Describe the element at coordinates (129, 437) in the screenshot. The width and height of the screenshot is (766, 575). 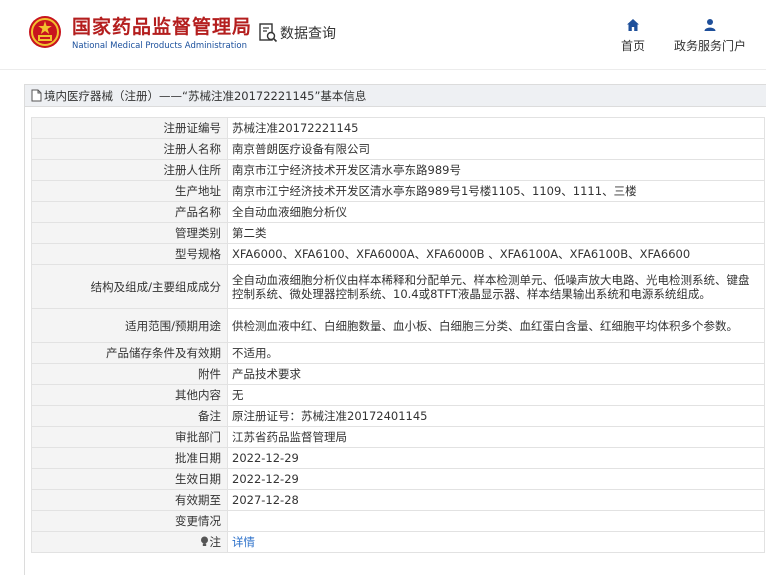
I see `row-key: 审批部门` at that location.